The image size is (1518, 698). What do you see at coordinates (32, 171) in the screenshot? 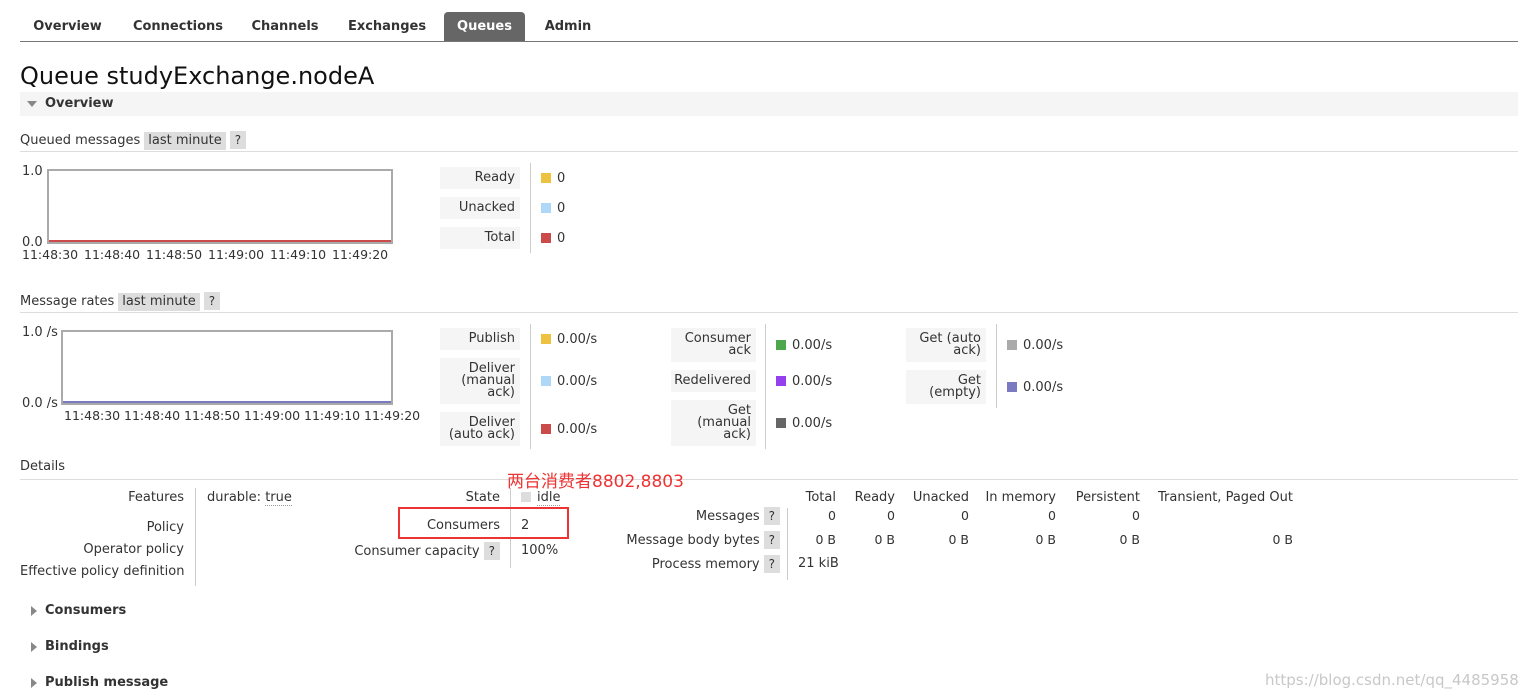
I see `queued-chart-y-top: 1.0` at bounding box center [32, 171].